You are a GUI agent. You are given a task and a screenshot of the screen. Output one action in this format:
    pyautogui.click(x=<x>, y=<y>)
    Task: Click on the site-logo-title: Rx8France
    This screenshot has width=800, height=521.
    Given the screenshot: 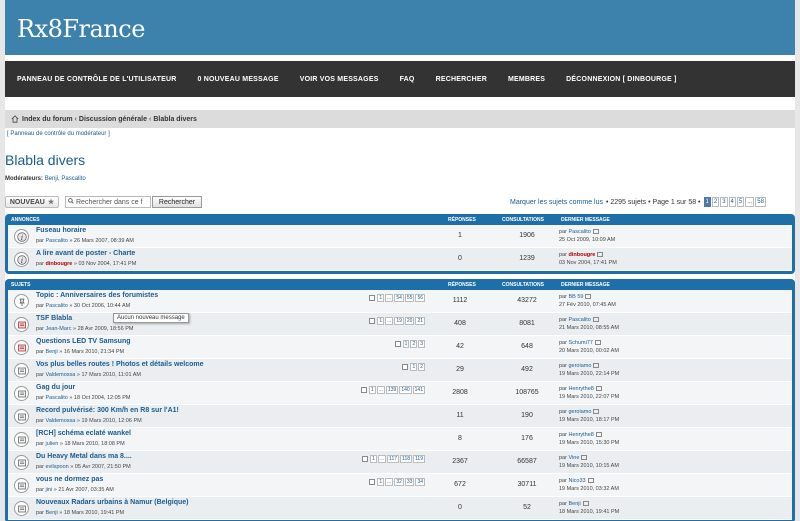 What is the action you would take?
    pyautogui.click(x=81, y=29)
    